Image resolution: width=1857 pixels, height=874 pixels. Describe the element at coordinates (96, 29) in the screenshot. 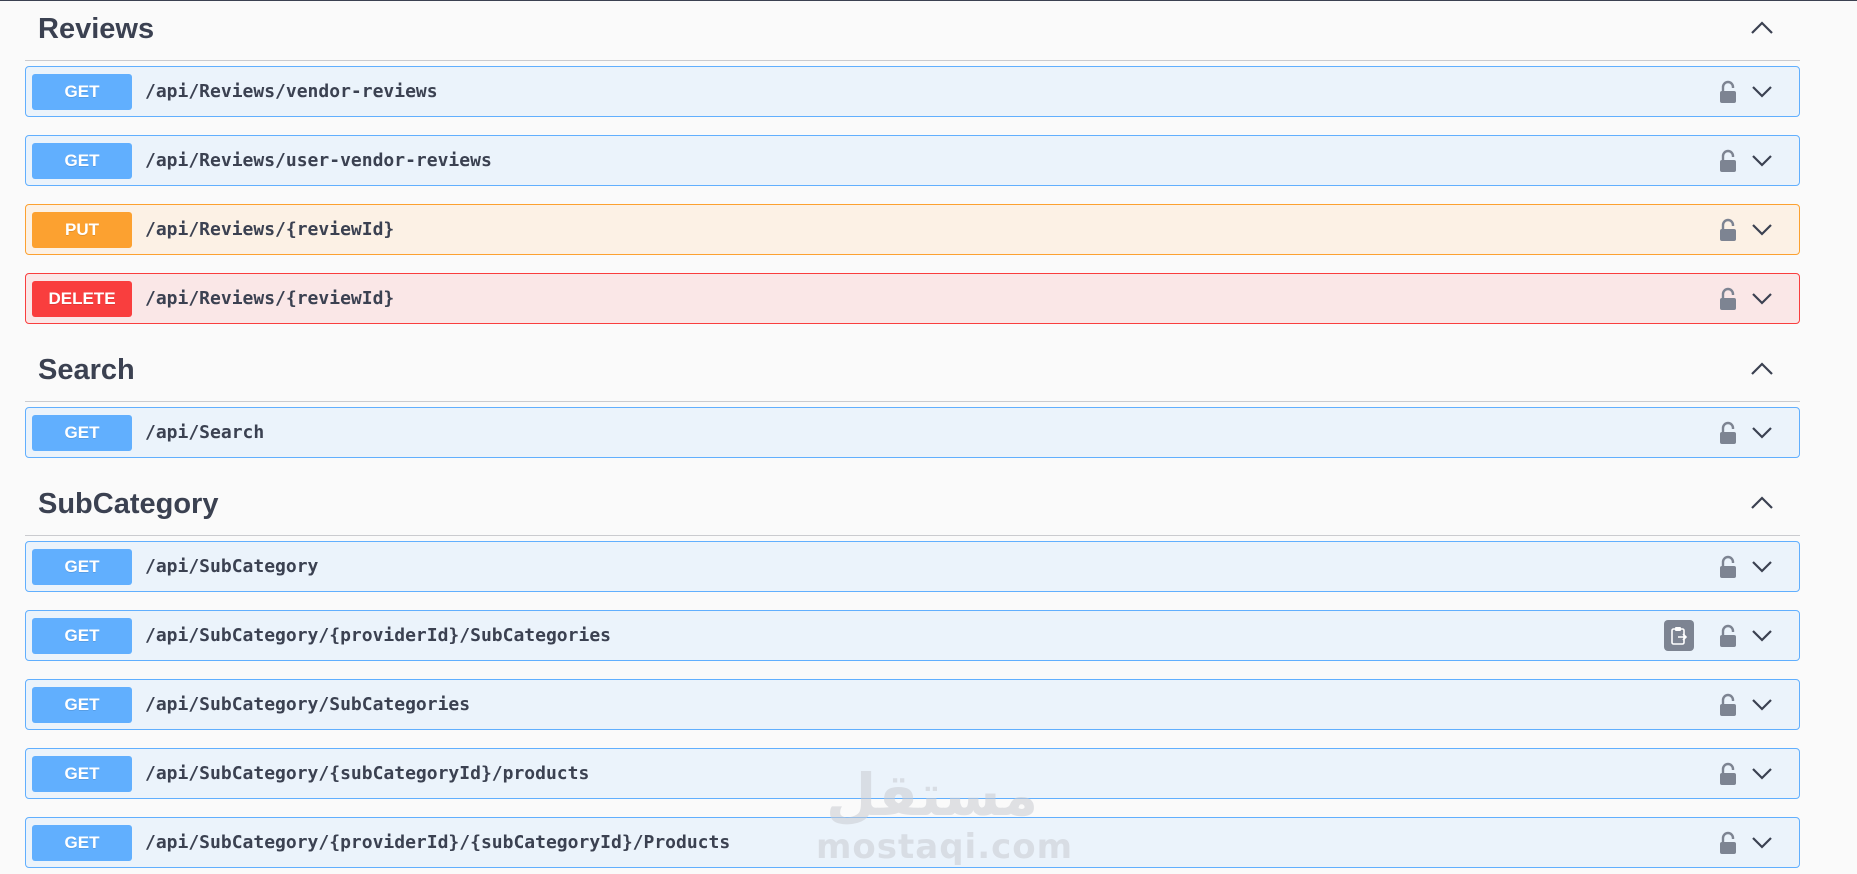

I see `section-title: Reviews` at that location.